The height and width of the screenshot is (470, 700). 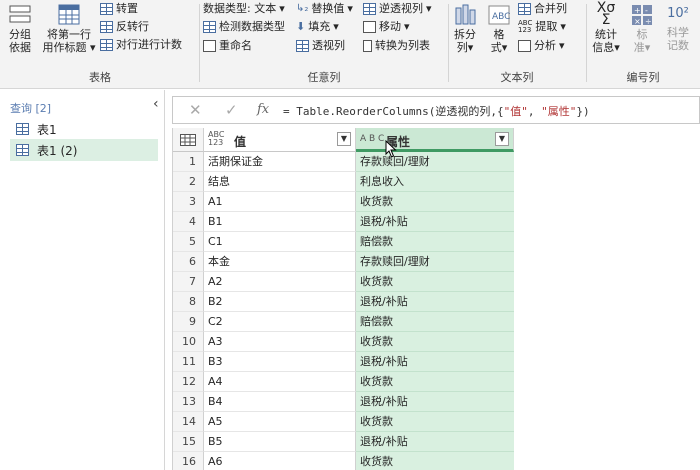 What do you see at coordinates (280, 402) in the screenshot?
I see `cell-value: B4` at bounding box center [280, 402].